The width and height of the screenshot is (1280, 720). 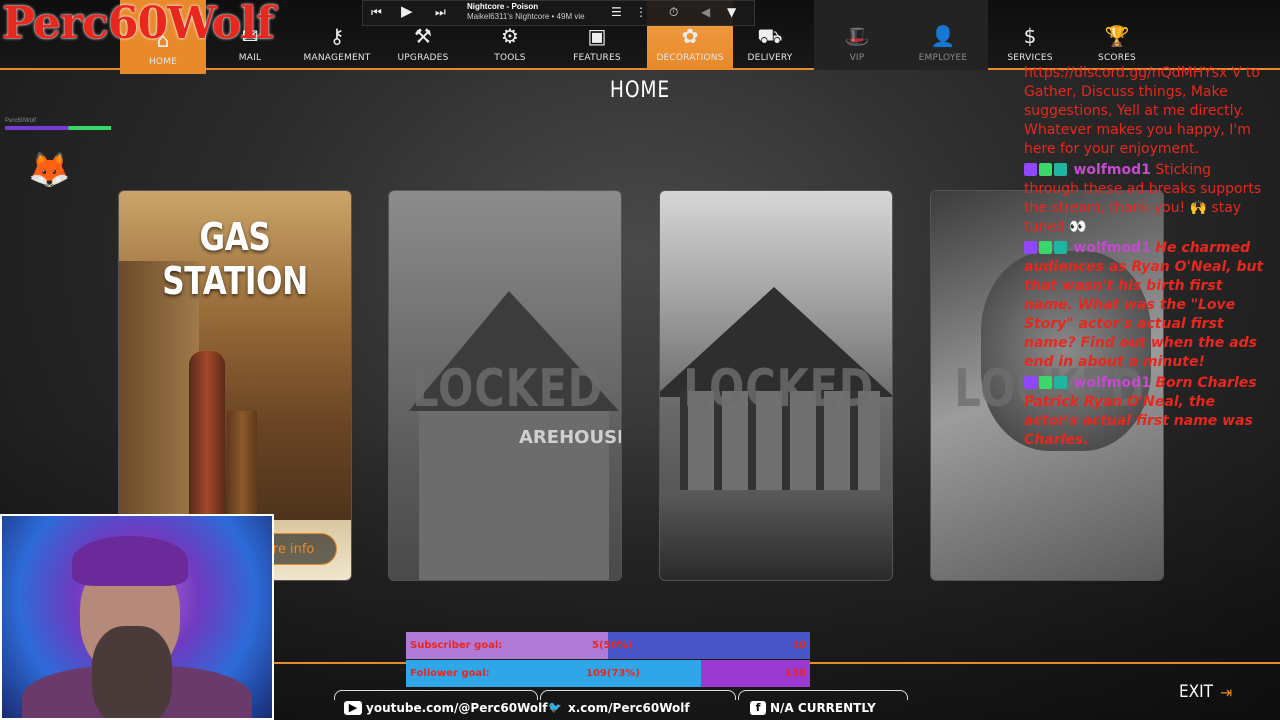 I want to click on hammer-icon: ⚒, so click(x=423, y=36).